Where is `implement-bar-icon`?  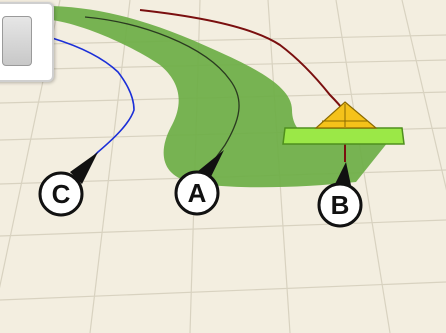
implement-bar-icon is located at coordinates (343, 136).